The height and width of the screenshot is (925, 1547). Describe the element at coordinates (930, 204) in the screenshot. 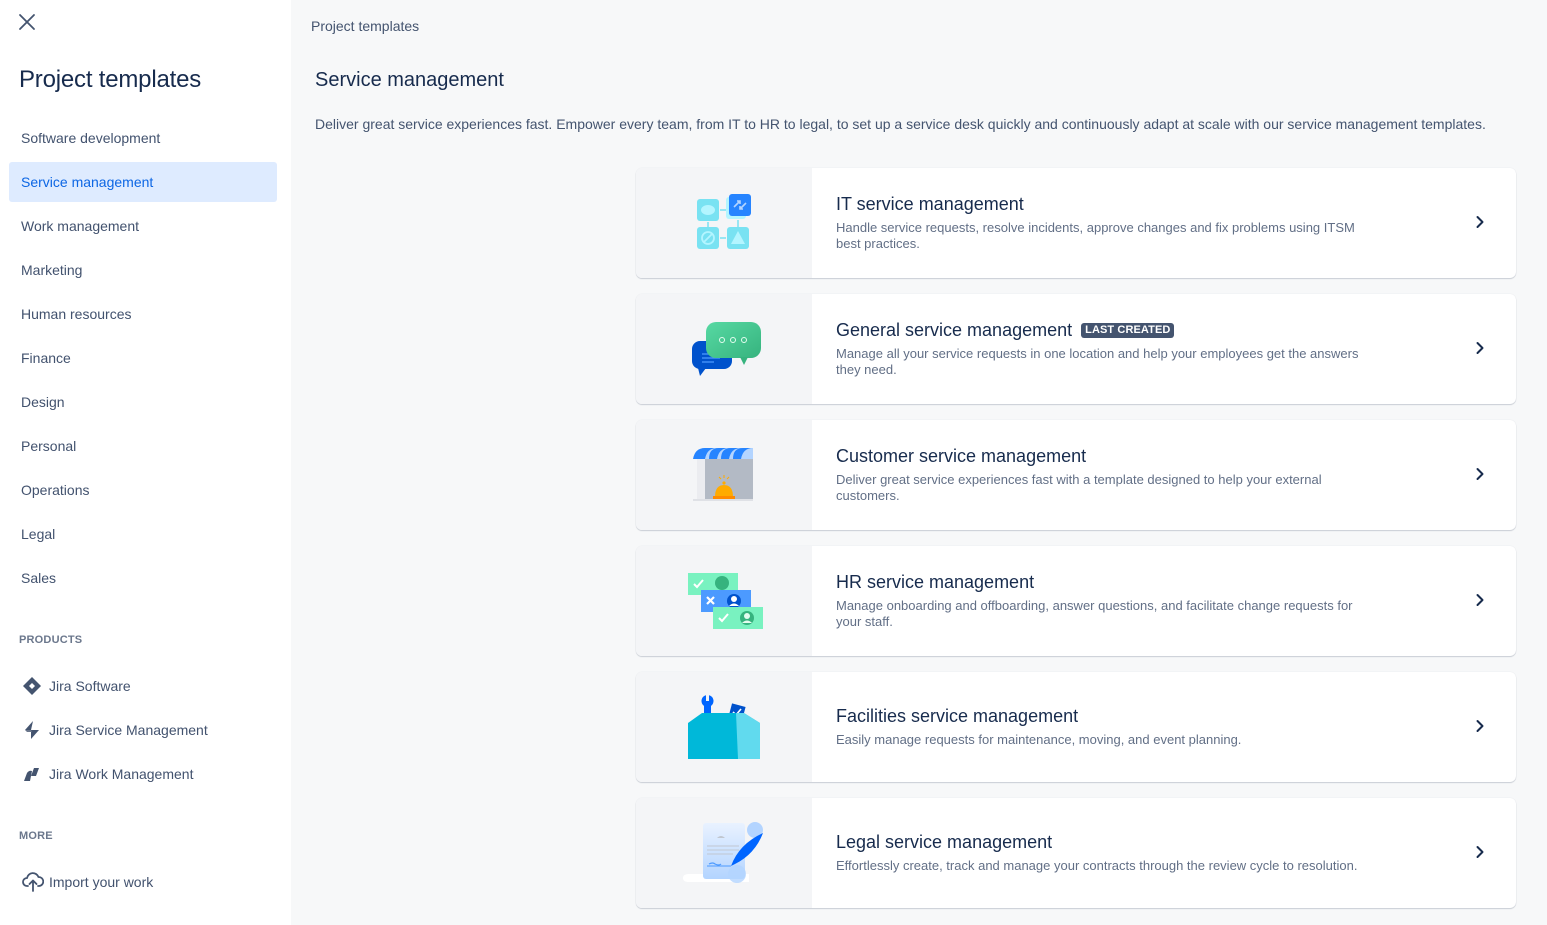

I see `card-title: IT service management` at that location.